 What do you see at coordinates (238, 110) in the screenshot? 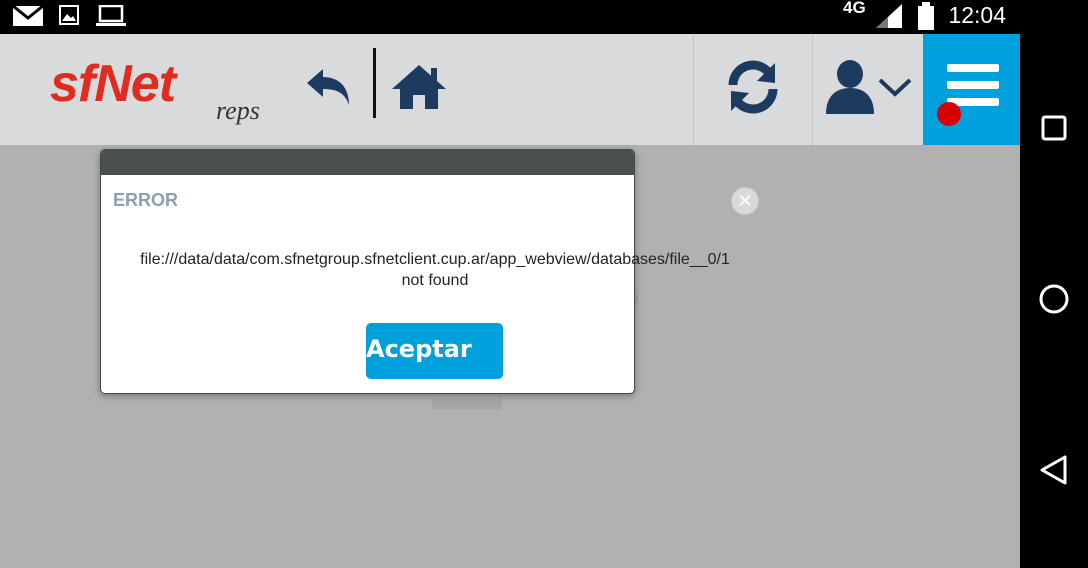
I see `logo-sub: reps` at bounding box center [238, 110].